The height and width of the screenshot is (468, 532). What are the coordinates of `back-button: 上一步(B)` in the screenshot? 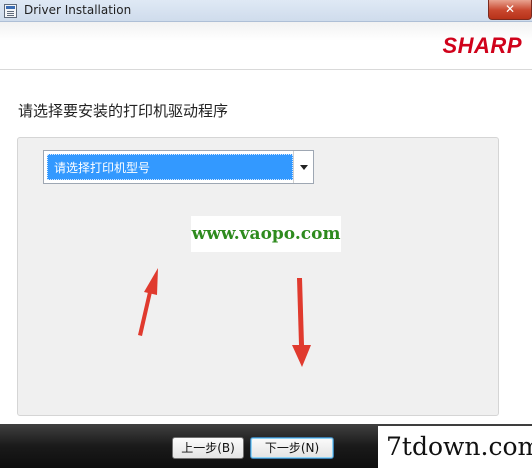 It's located at (208, 448).